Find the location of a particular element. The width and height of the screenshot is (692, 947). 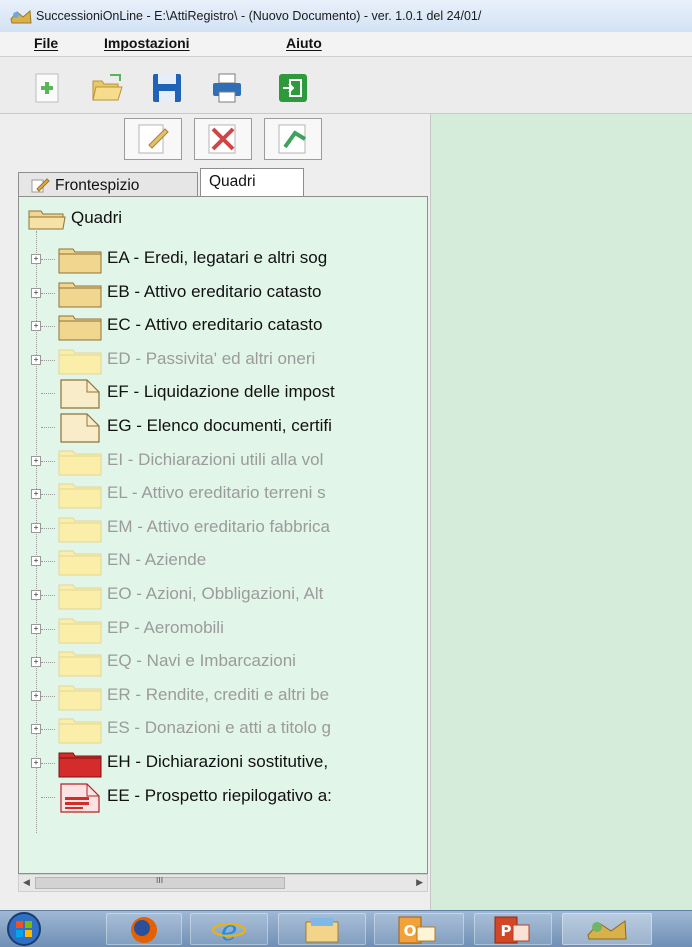

tree-item: + EI - Dichiarazioni utili alla vol is located at coordinates (223, 460).